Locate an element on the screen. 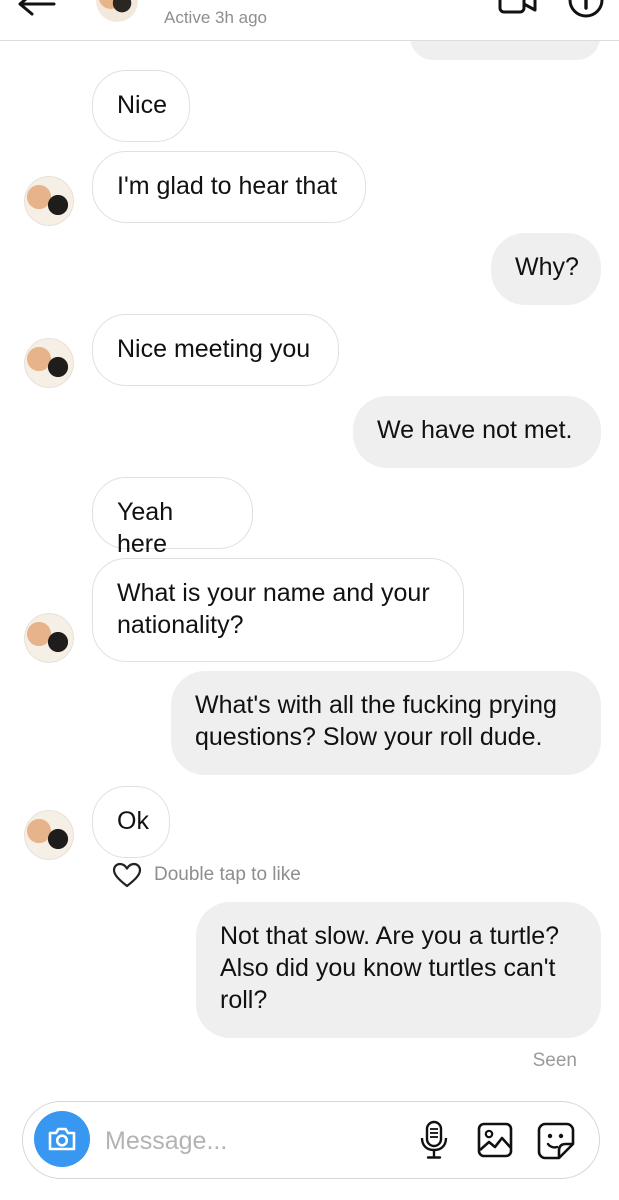 This screenshot has height=1200, width=619. message-bubble-outgoing: Why? is located at coordinates (546, 269).